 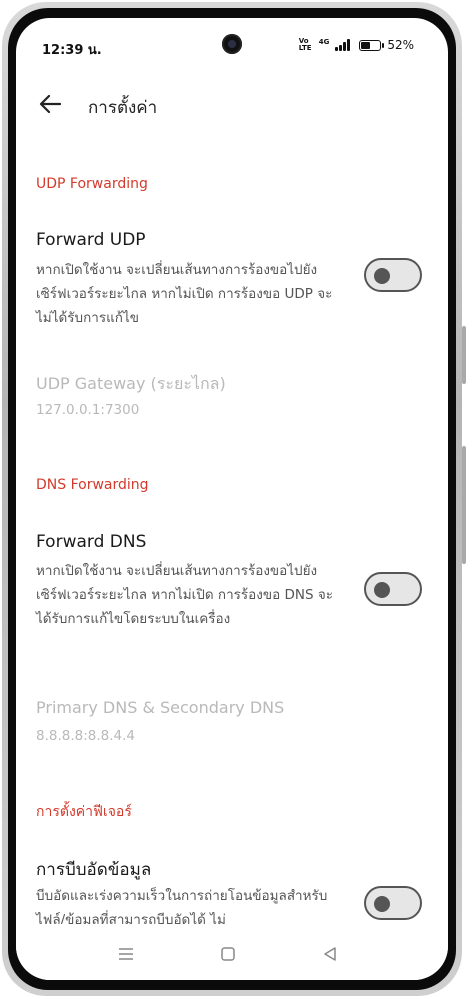 I want to click on forward-dns-toggle, so click(x=393, y=589).